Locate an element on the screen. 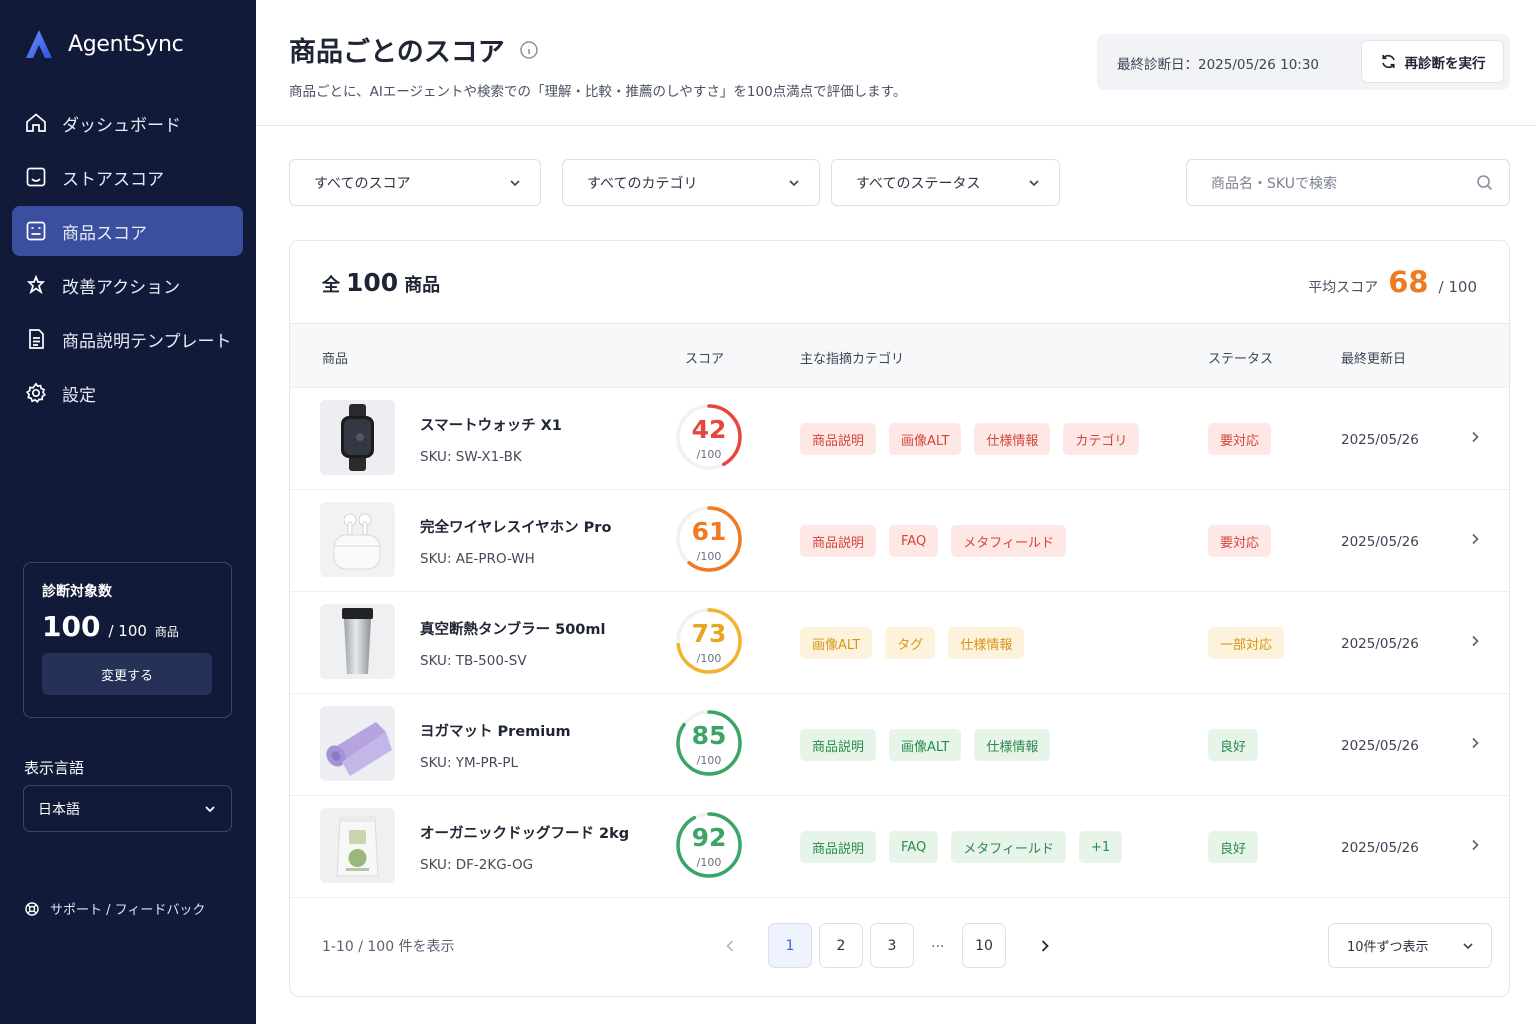  page-title: 商品ごとのスコア is located at coordinates (414, 49).